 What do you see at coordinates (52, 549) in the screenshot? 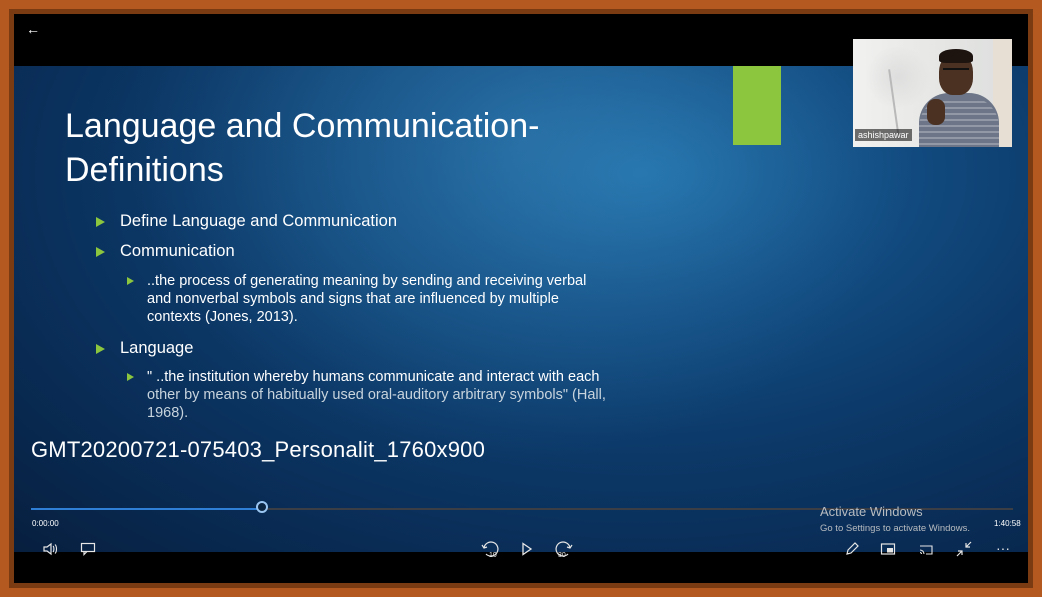
I see `volume-icon` at bounding box center [52, 549].